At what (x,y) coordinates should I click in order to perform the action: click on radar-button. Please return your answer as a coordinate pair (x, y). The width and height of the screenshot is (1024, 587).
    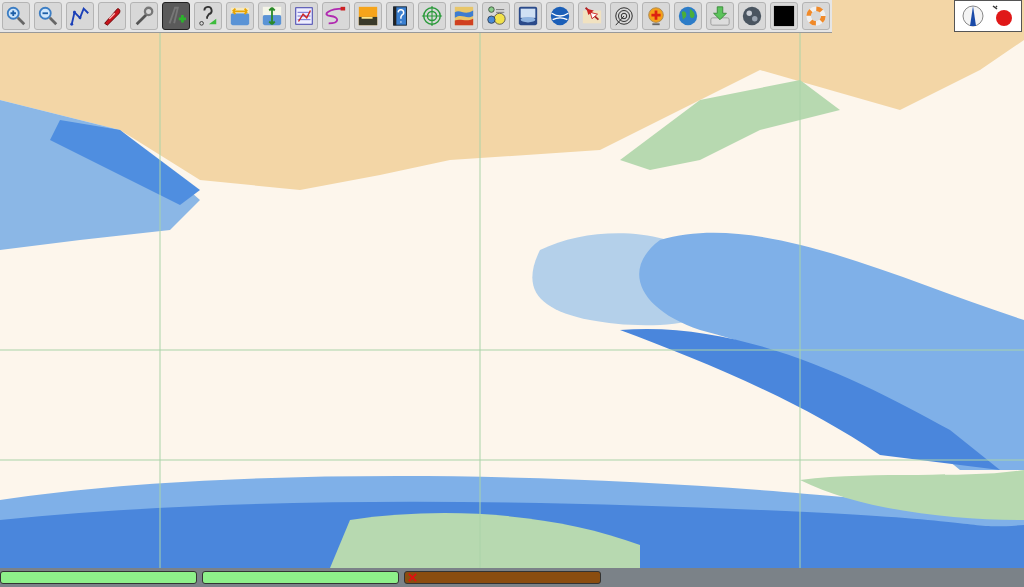
    Looking at the image, I should click on (624, 16).